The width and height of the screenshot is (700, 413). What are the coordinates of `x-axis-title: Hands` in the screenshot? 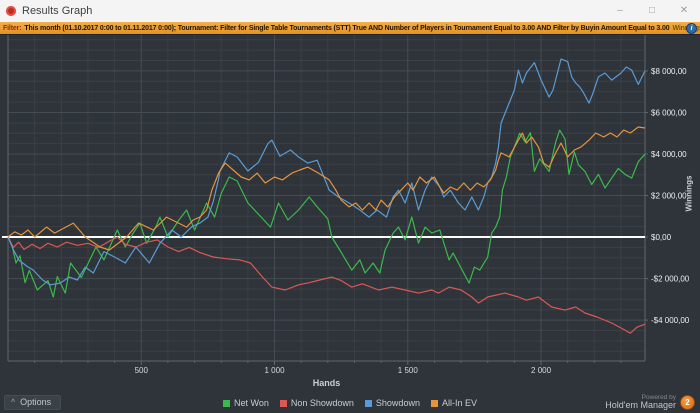 It's located at (326, 383).